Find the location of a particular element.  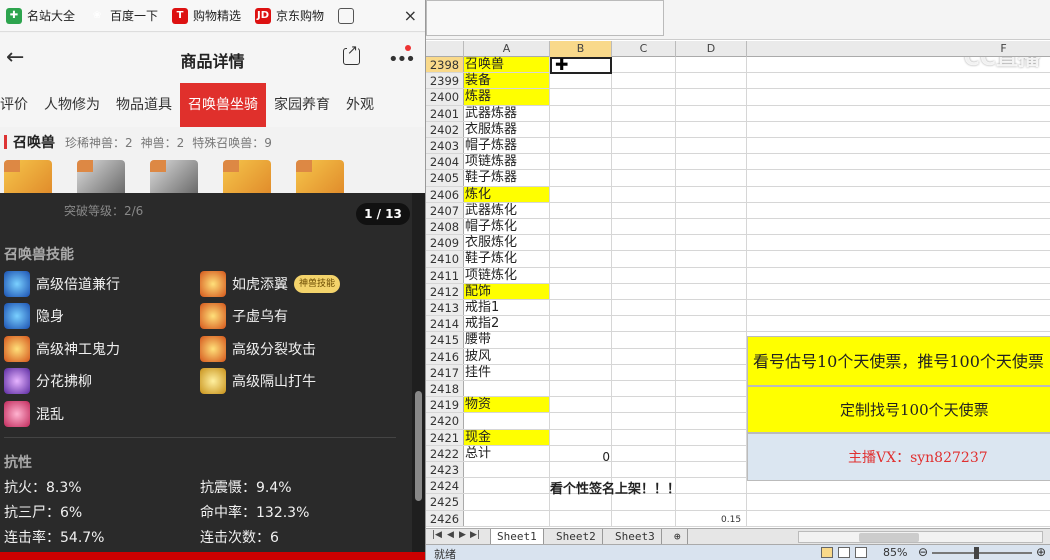

cell-2424-text: 看个性签名上架！！！ is located at coordinates (615, 490).